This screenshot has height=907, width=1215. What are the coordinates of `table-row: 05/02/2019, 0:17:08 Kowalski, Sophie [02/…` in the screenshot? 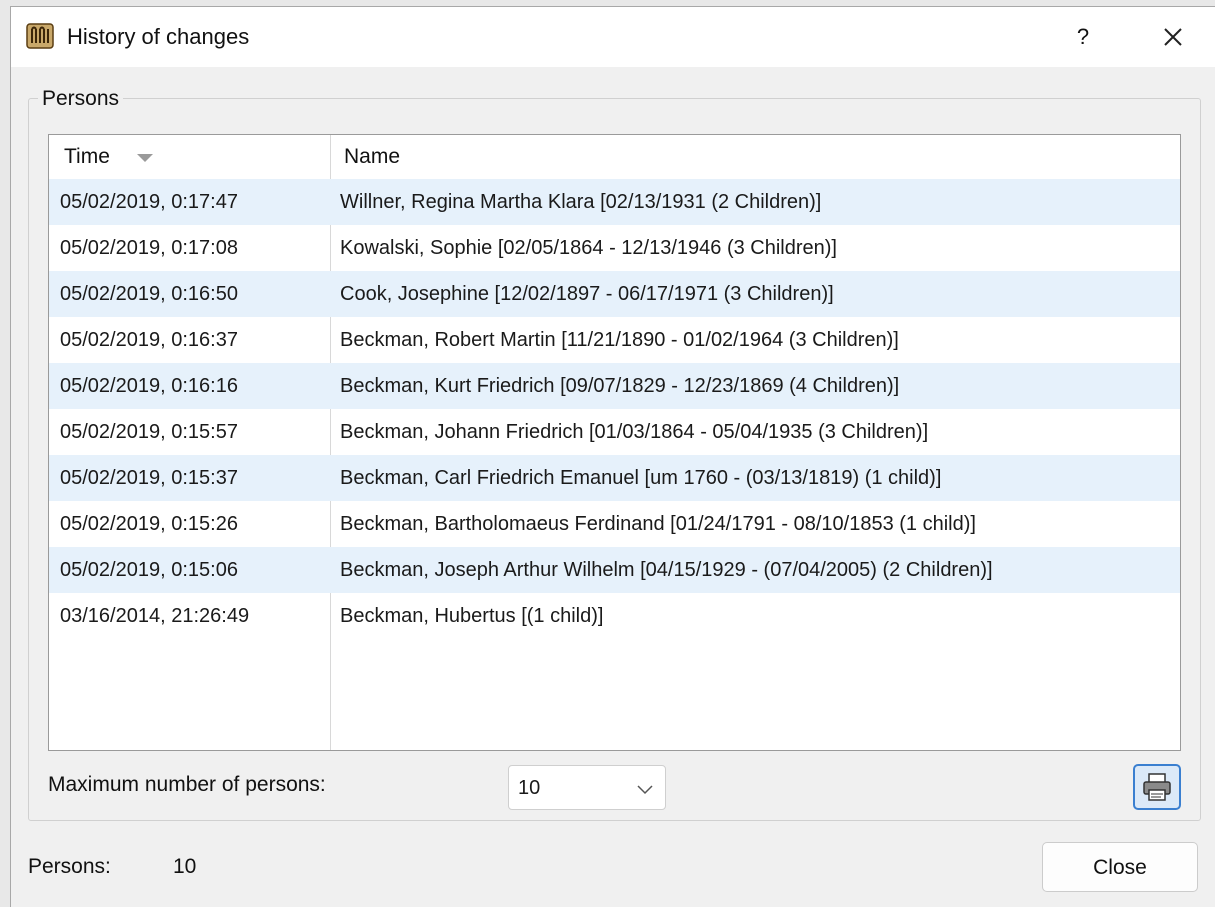 It's located at (614, 248).